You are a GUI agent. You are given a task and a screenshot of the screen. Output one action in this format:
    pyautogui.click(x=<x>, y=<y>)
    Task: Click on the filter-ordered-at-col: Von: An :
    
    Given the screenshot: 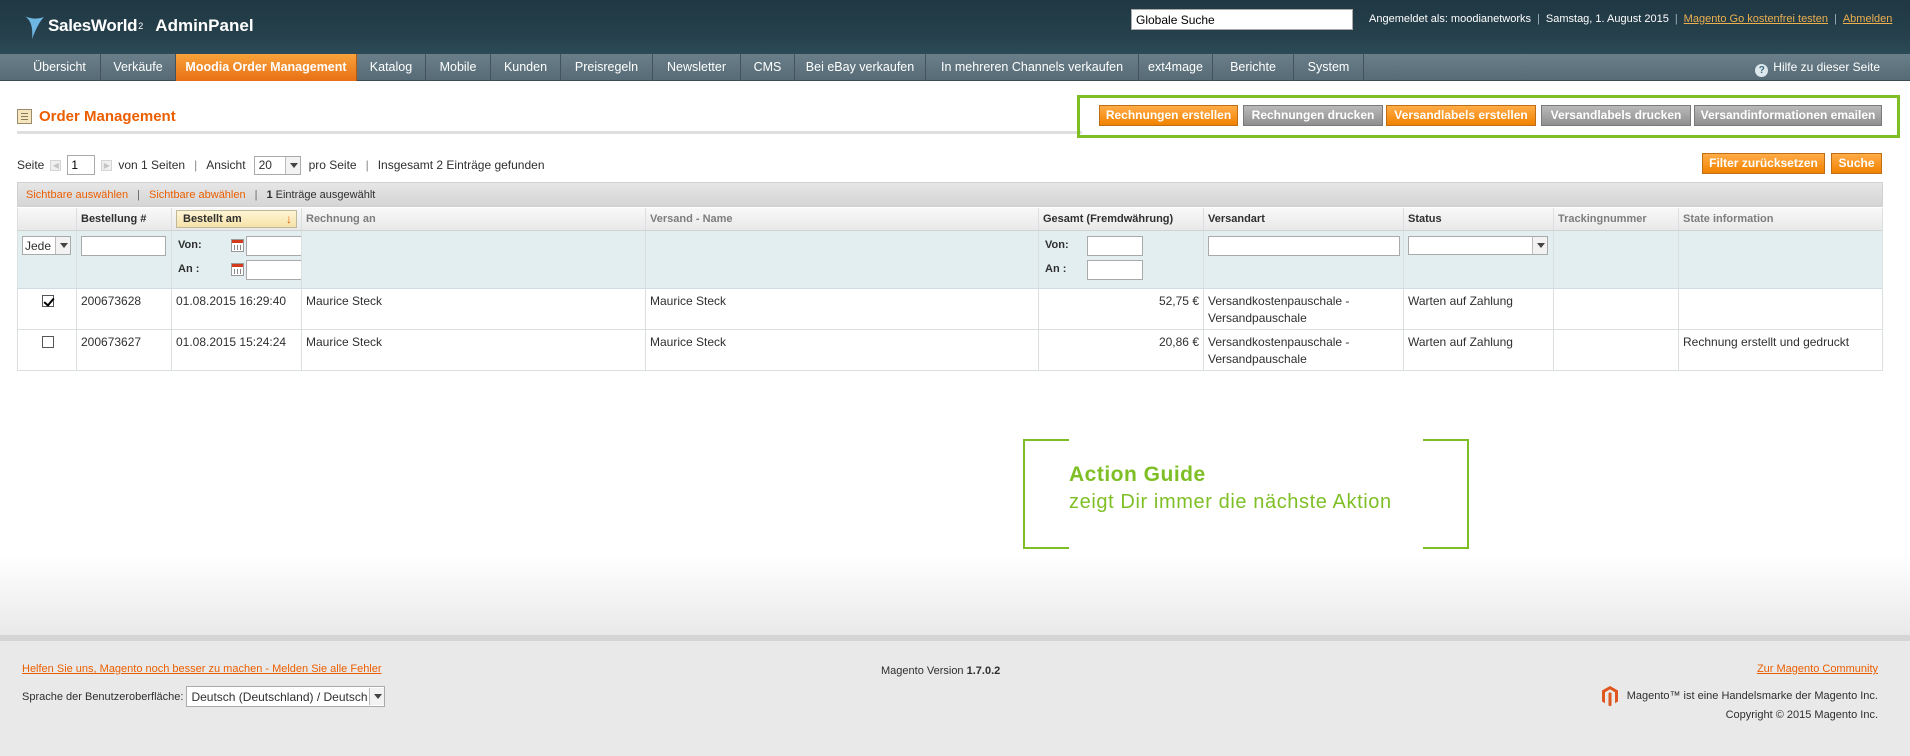 What is the action you would take?
    pyautogui.click(x=237, y=259)
    